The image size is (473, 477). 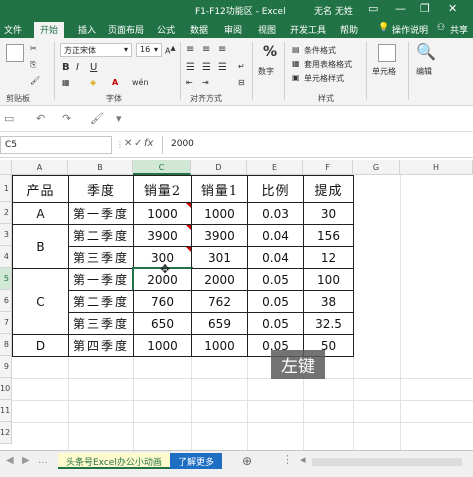 I want to click on row-header: 10, so click(x=6, y=389).